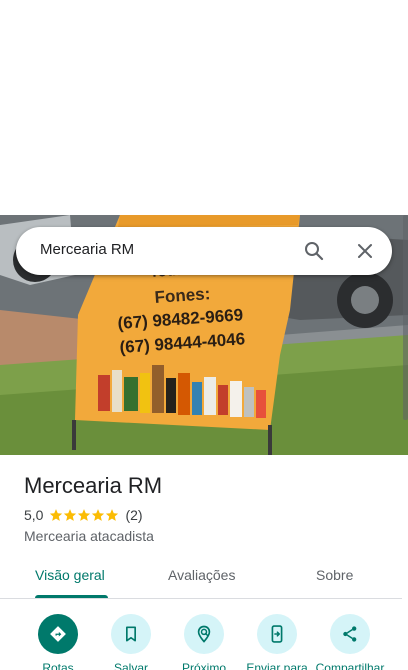 This screenshot has height=670, width=408. I want to click on share-icon, so click(350, 634).